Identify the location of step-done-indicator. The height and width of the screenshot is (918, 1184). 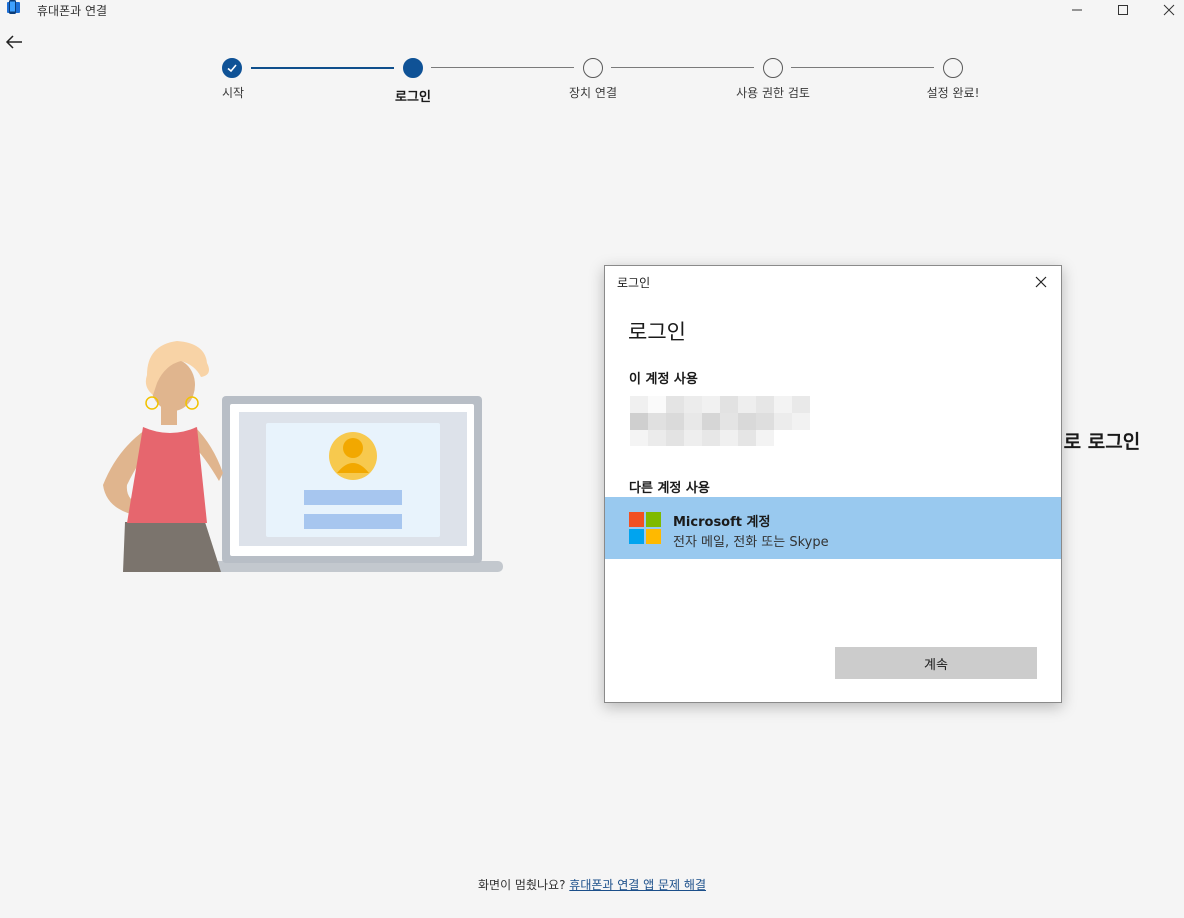
(953, 68).